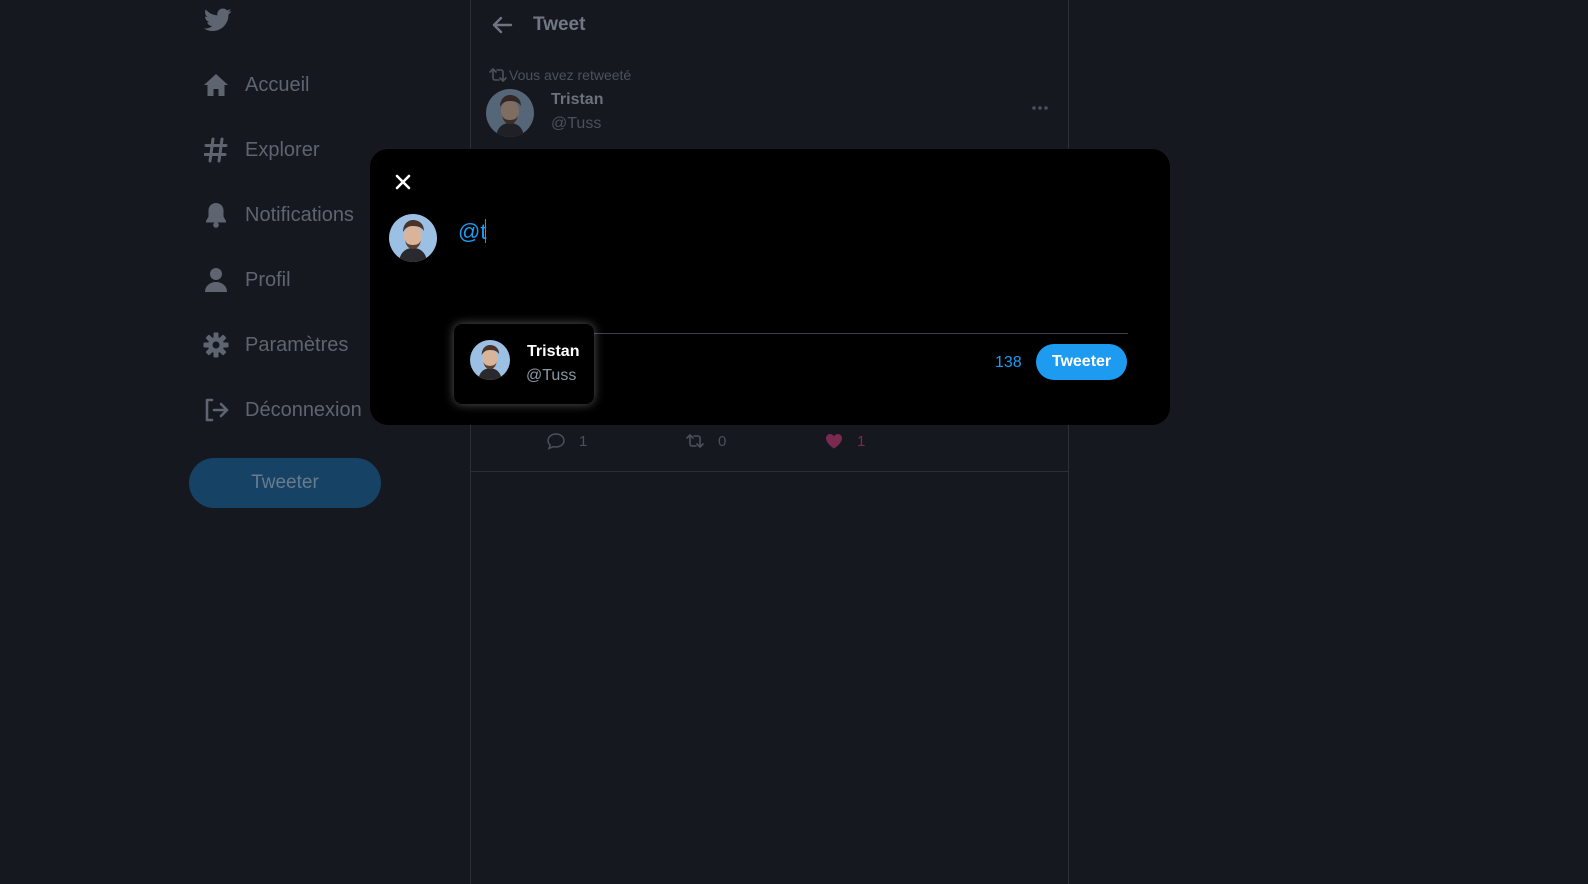 The height and width of the screenshot is (884, 1588). Describe the element at coordinates (570, 75) in the screenshot. I see `retweet-note-text: Vous avez retweeté` at that location.